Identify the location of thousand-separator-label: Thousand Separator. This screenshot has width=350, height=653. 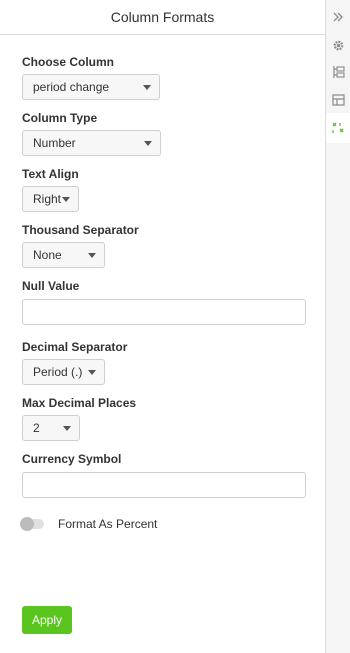
(80, 230).